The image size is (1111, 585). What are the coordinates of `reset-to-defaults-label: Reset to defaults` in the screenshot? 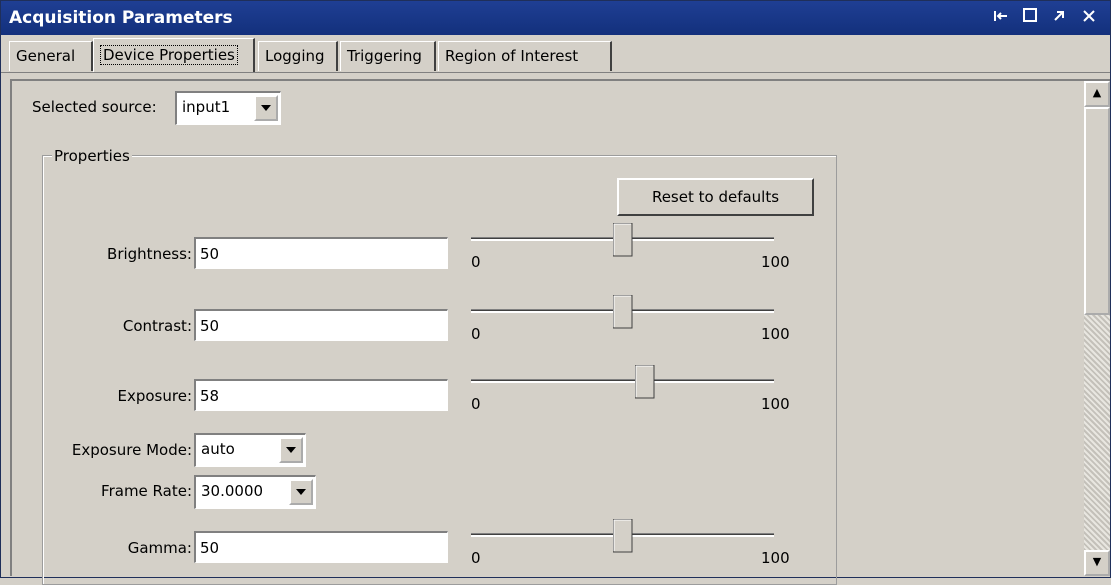 It's located at (715, 197).